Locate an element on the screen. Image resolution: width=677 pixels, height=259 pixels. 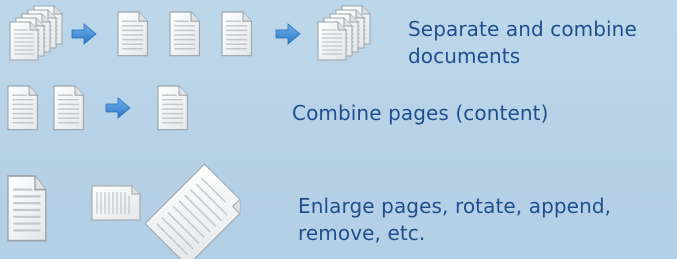
caption-separate-combine: Separate and combine documents is located at coordinates (522, 43).